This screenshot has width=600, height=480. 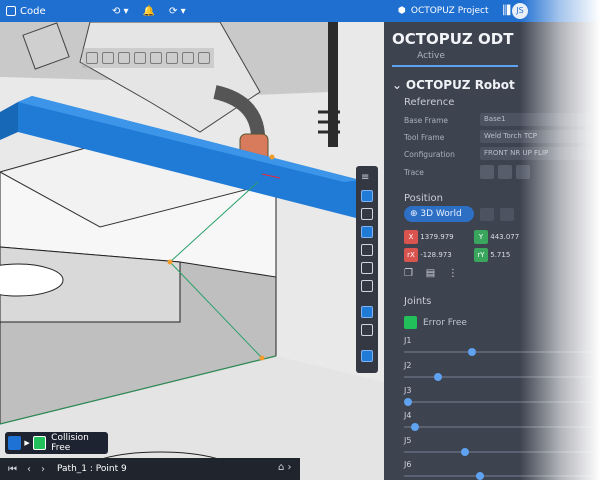 I want to click on code-button: Code, so click(x=26, y=11).